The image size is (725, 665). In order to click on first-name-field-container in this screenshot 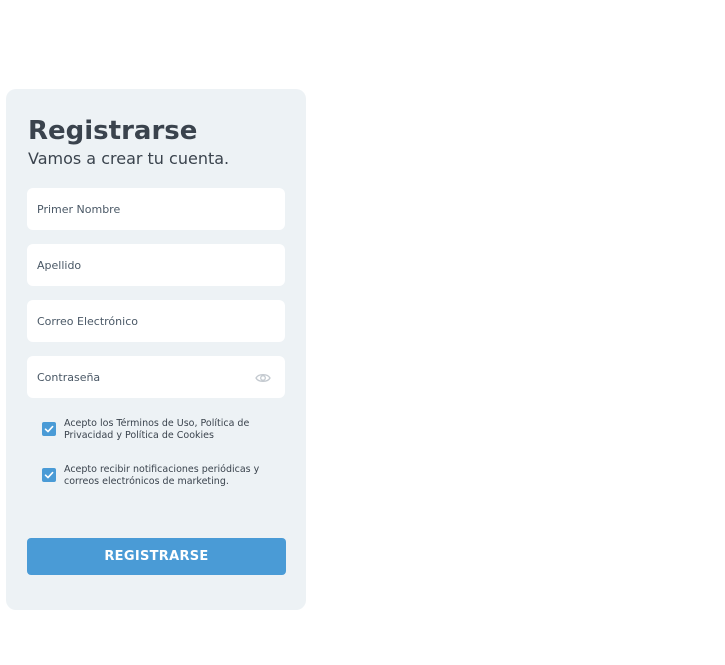, I will do `click(156, 209)`.